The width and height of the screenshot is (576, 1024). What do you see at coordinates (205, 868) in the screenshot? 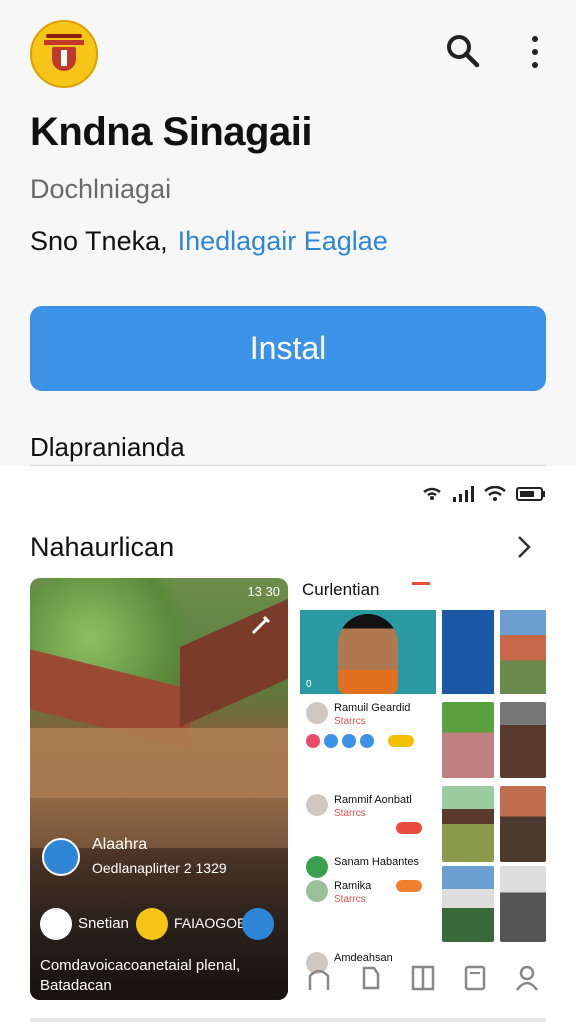
I see `card-subtitle-num: 2 1329` at bounding box center [205, 868].